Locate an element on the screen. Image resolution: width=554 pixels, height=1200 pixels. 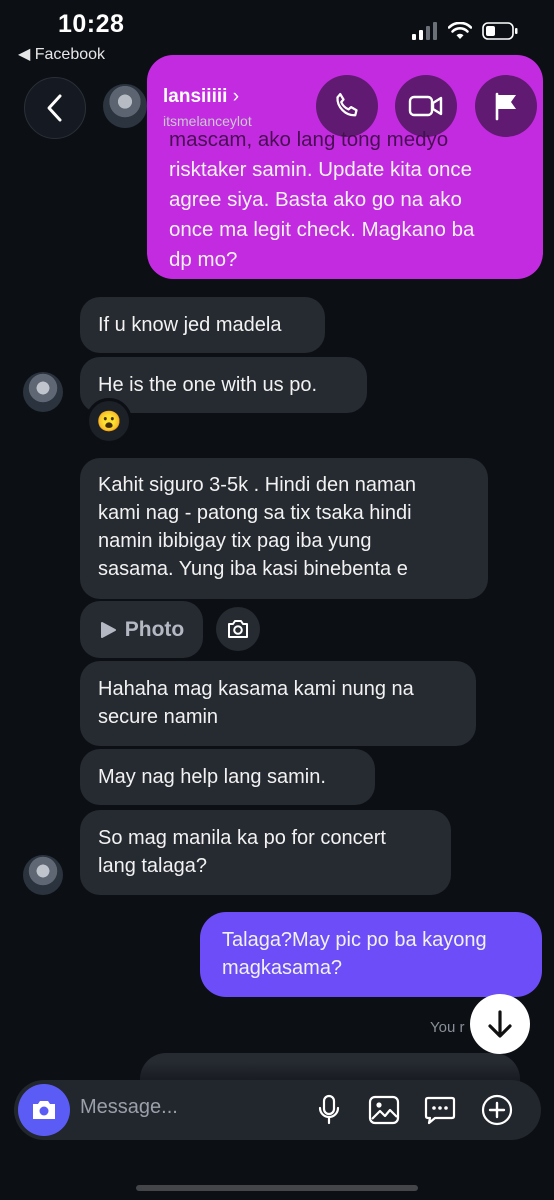
wifi-icon is located at coordinates (460, 30).